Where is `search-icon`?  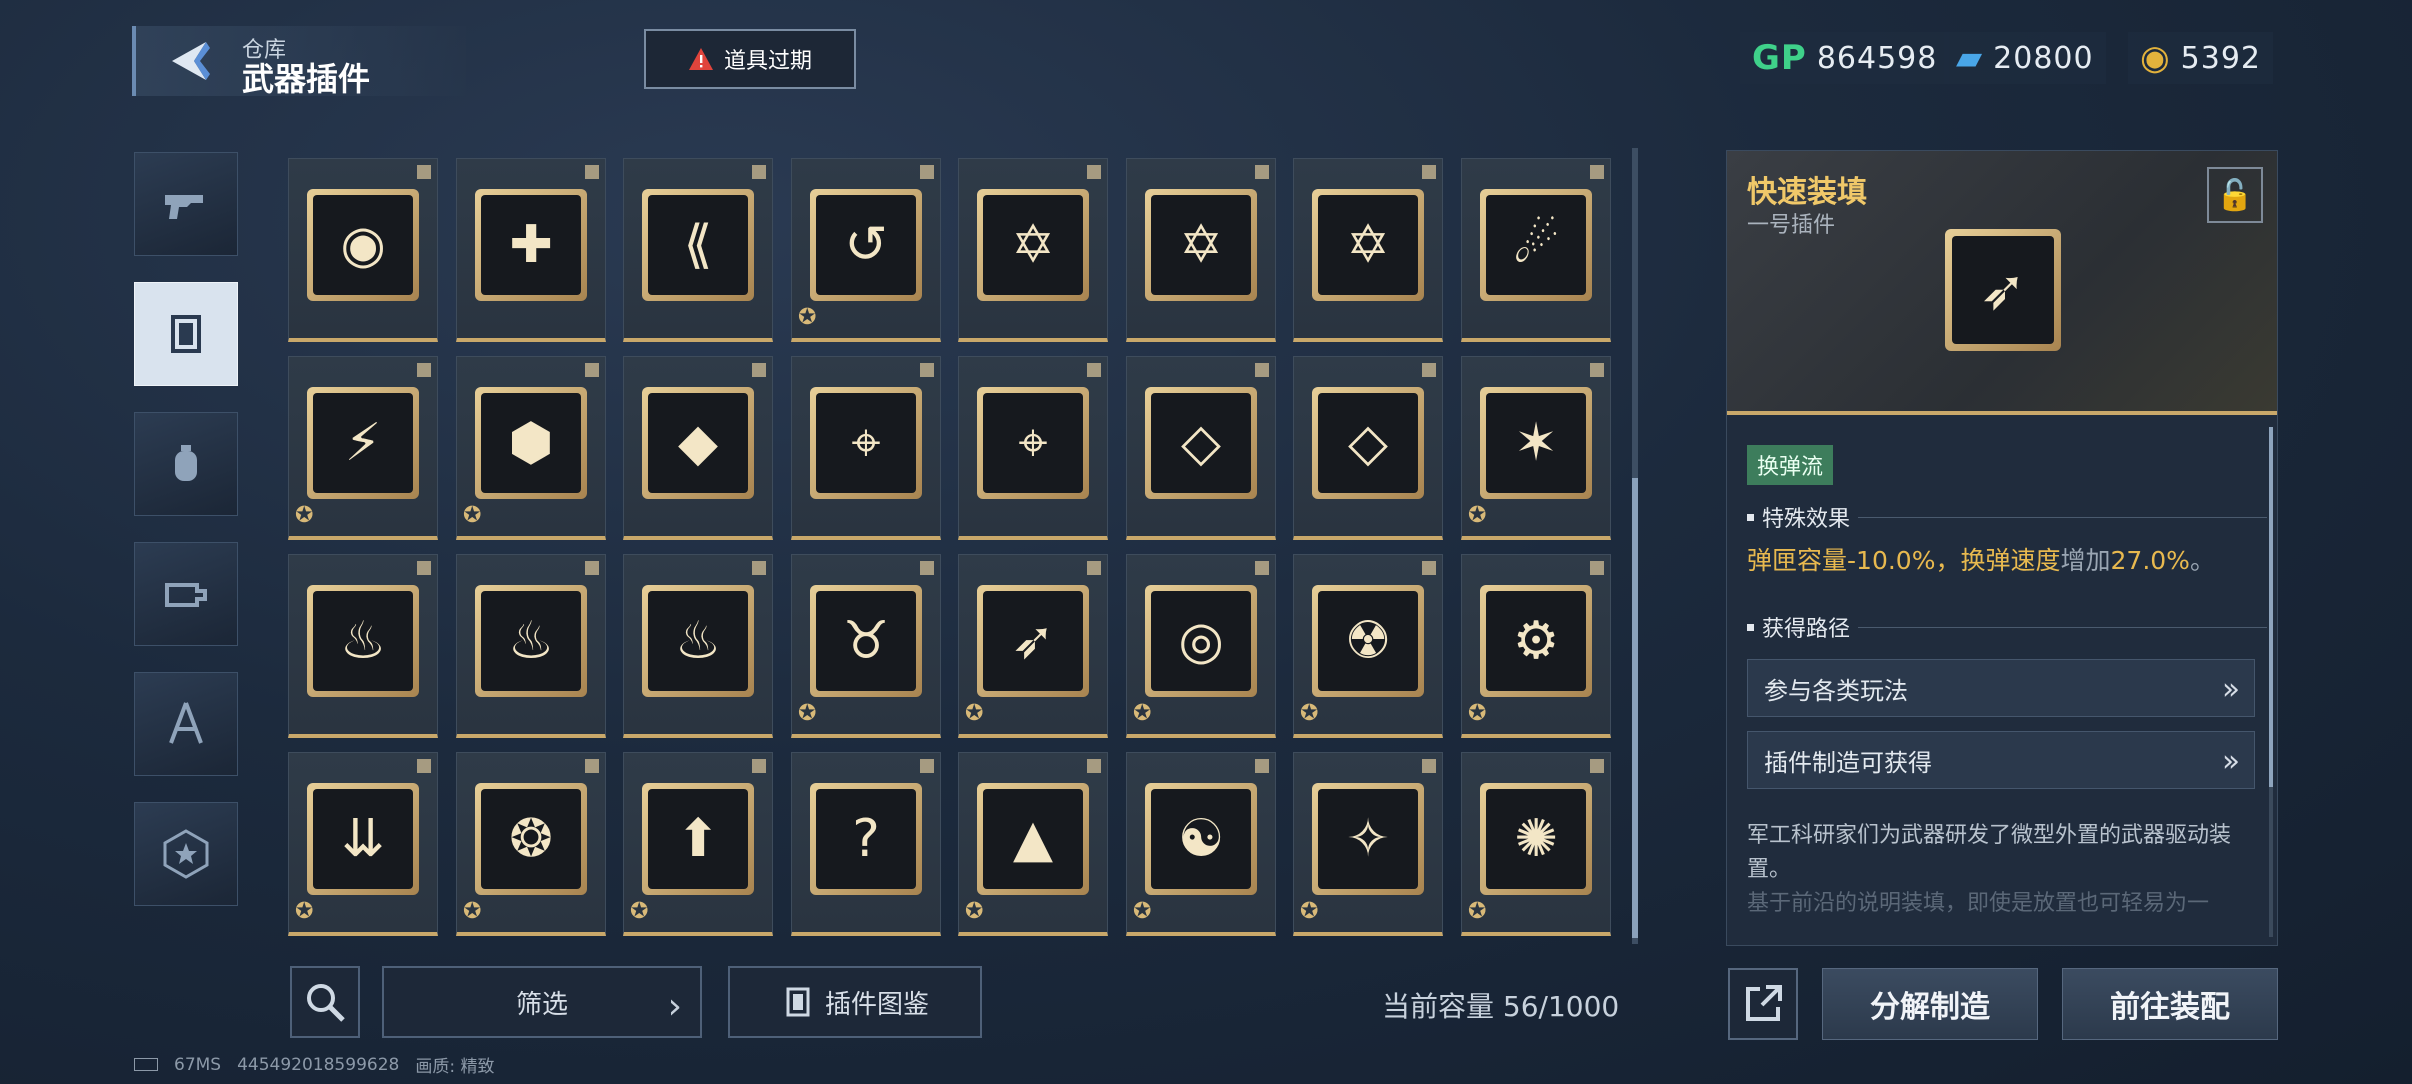 search-icon is located at coordinates (326, 1003).